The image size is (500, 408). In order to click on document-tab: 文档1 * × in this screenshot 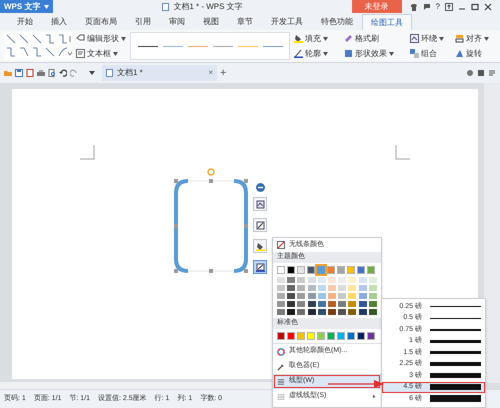, I will do `click(159, 73)`.